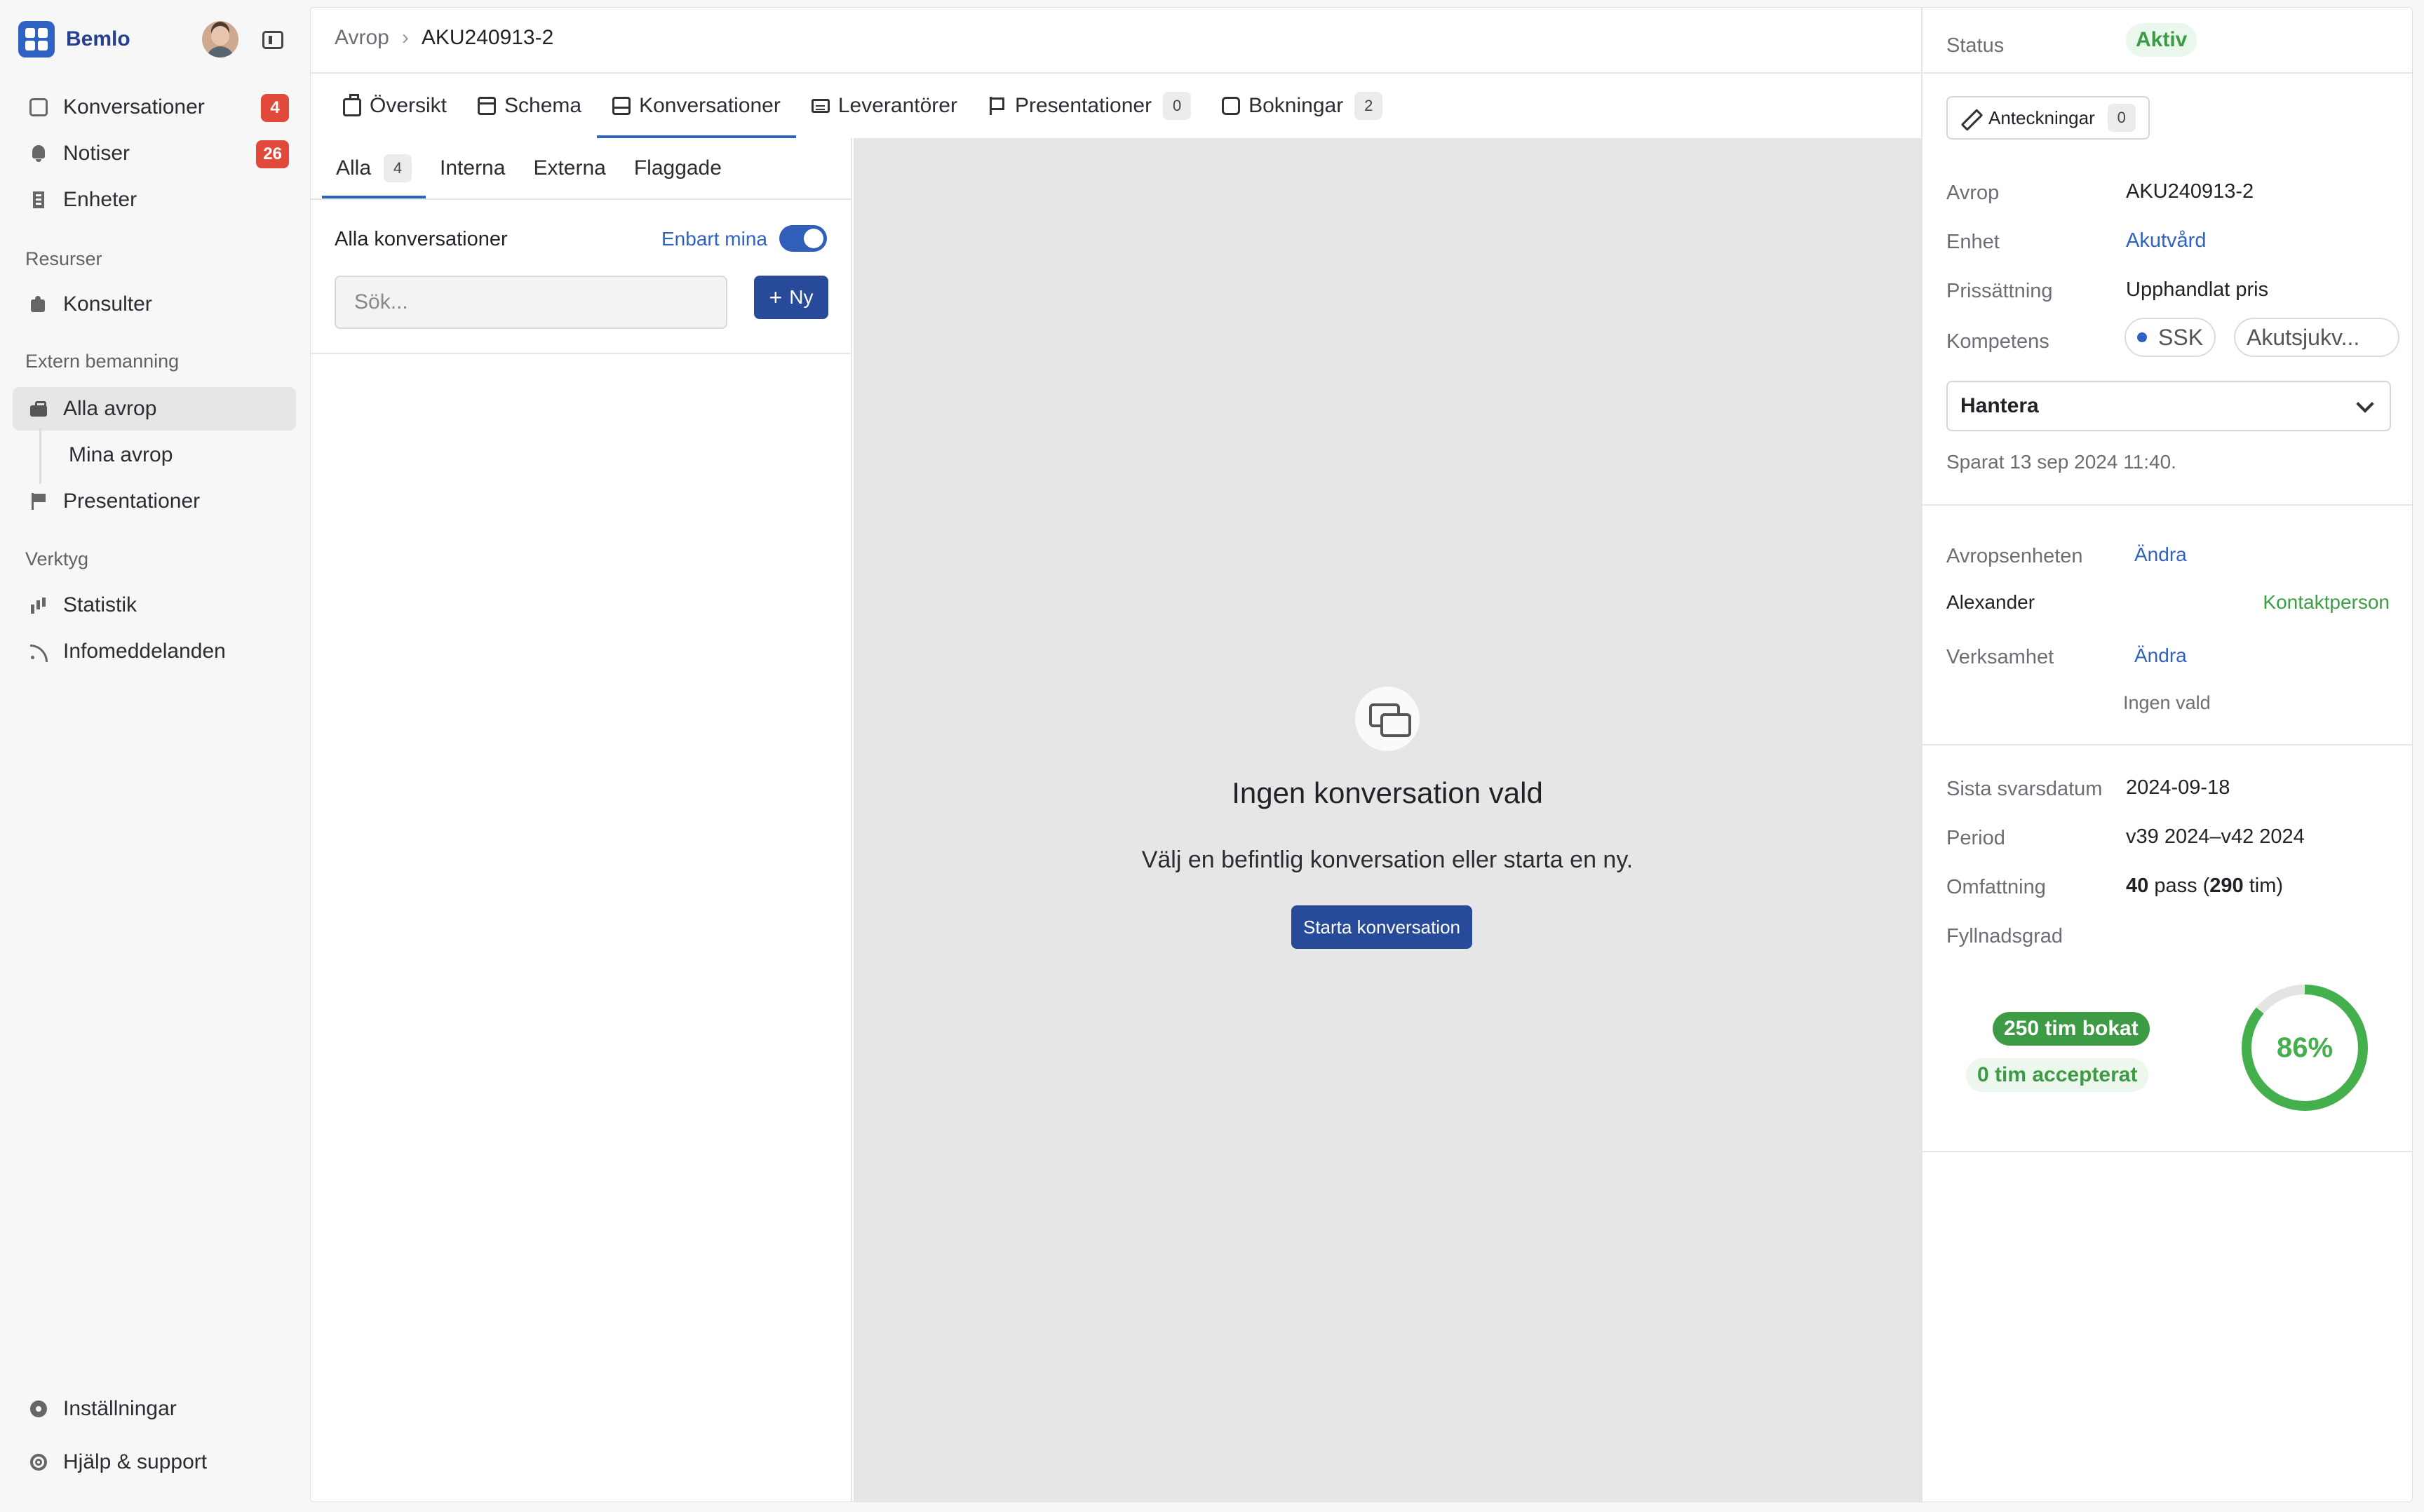  I want to click on search-input, so click(531, 302).